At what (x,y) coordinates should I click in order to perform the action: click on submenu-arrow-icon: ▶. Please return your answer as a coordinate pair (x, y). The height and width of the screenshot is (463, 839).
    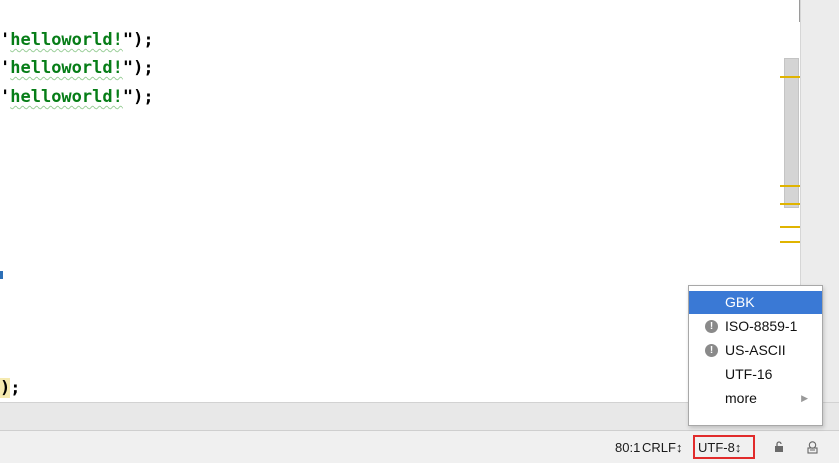
    Looking at the image, I should click on (804, 398).